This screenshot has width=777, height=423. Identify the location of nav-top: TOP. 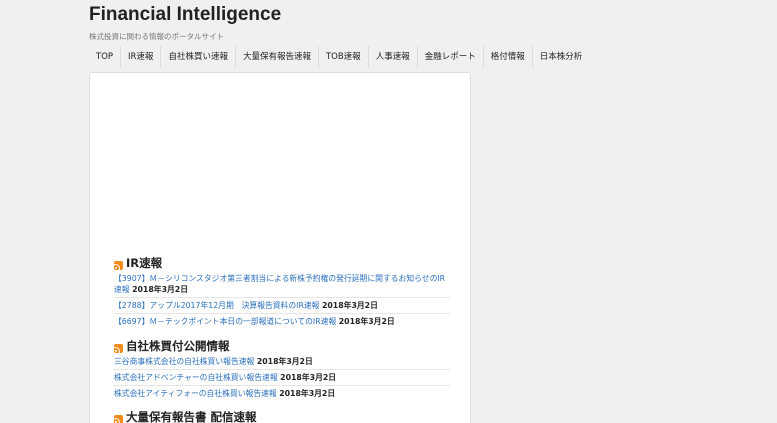
(105, 57).